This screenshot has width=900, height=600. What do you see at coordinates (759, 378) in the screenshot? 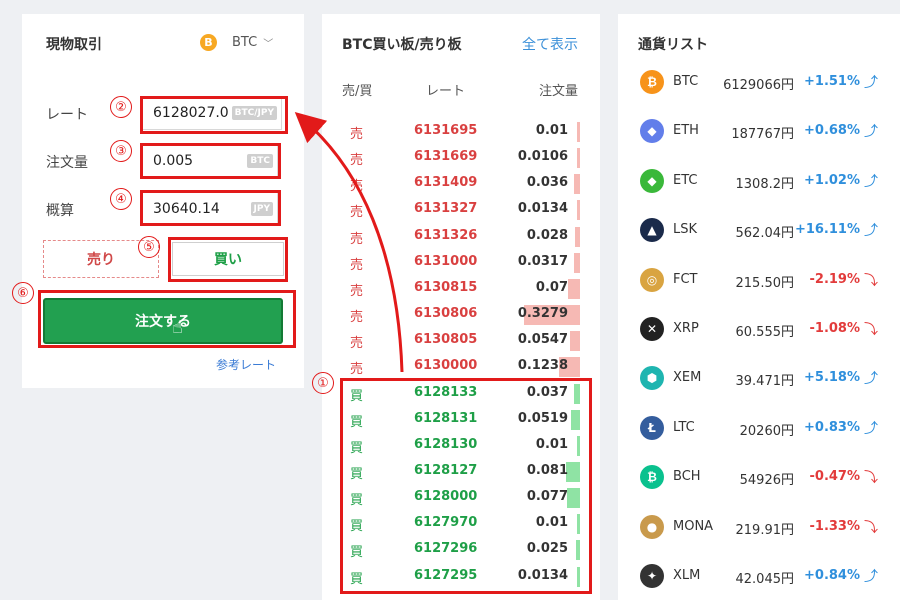
I see `currency-row-xem: ⬢ XEM 39.471円 +5.18% ⤴` at bounding box center [759, 378].